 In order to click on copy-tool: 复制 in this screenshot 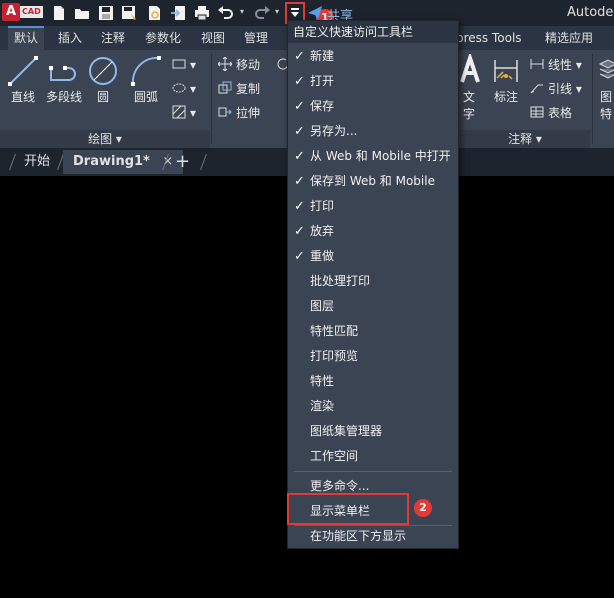, I will do `click(239, 89)`.